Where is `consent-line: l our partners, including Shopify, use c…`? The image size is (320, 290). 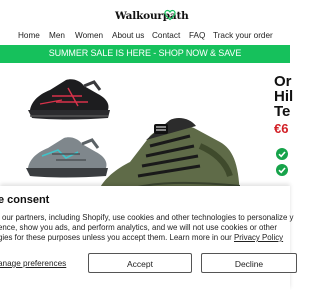 consent-line: l our partners, including Shopify, use c… is located at coordinates (147, 217).